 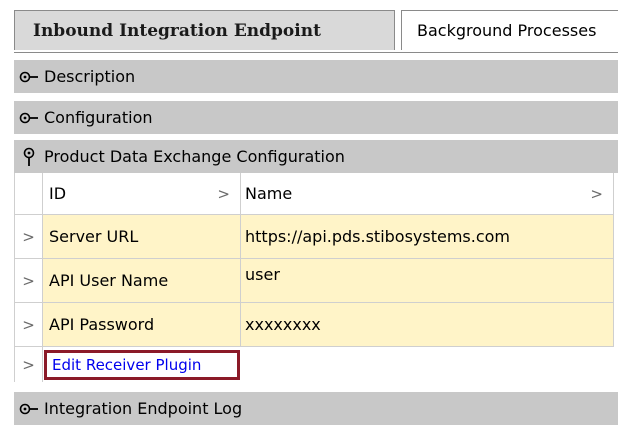 I want to click on expanded-node-icon, so click(x=29, y=156).